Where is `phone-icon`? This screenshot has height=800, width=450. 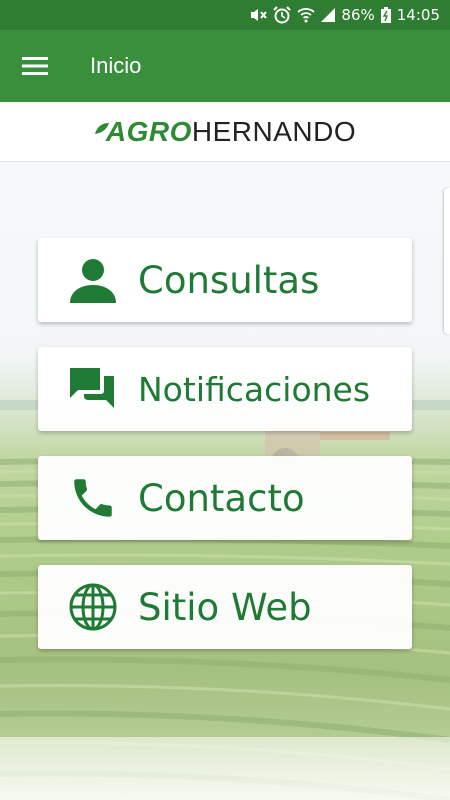 phone-icon is located at coordinates (93, 498).